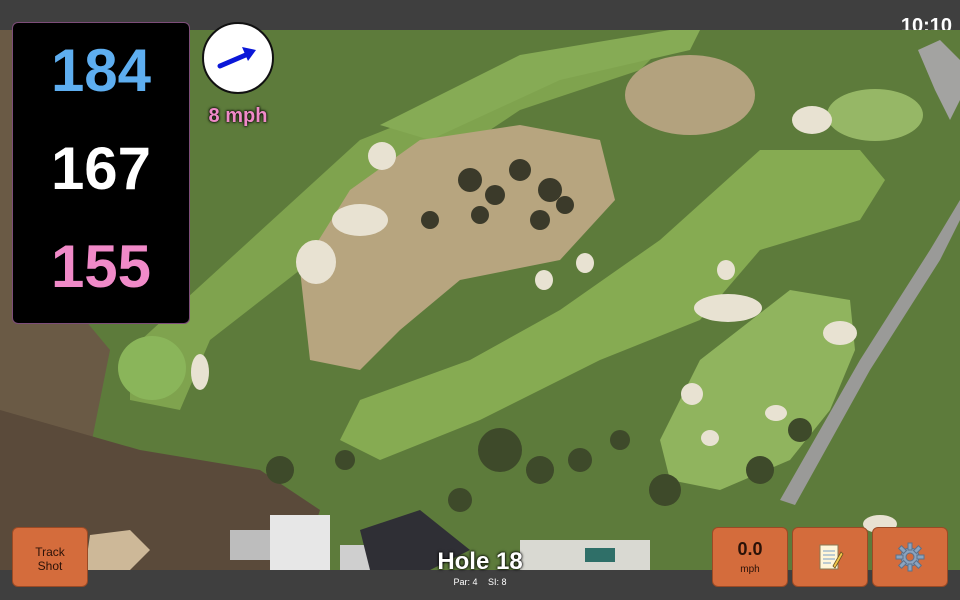  I want to click on track-shot-button: Track Shot, so click(50, 557).